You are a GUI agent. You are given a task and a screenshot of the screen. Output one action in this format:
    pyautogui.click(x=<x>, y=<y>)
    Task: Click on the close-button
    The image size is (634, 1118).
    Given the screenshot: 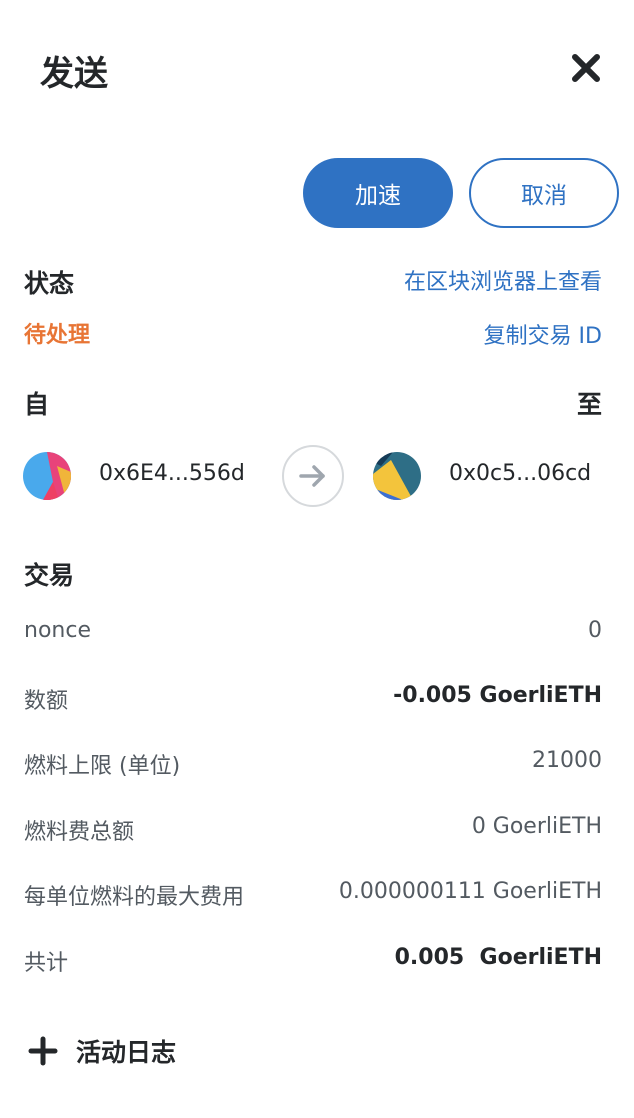 What is the action you would take?
    pyautogui.click(x=586, y=68)
    